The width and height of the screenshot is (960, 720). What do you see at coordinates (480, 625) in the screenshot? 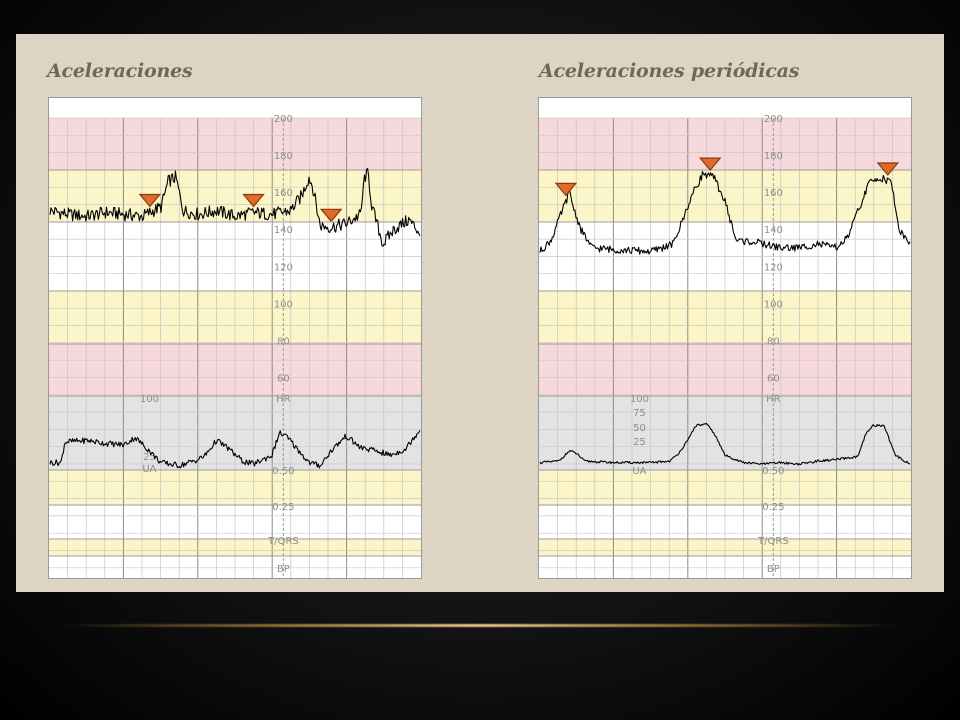
I see `slide-bottom-glow-line` at bounding box center [480, 625].